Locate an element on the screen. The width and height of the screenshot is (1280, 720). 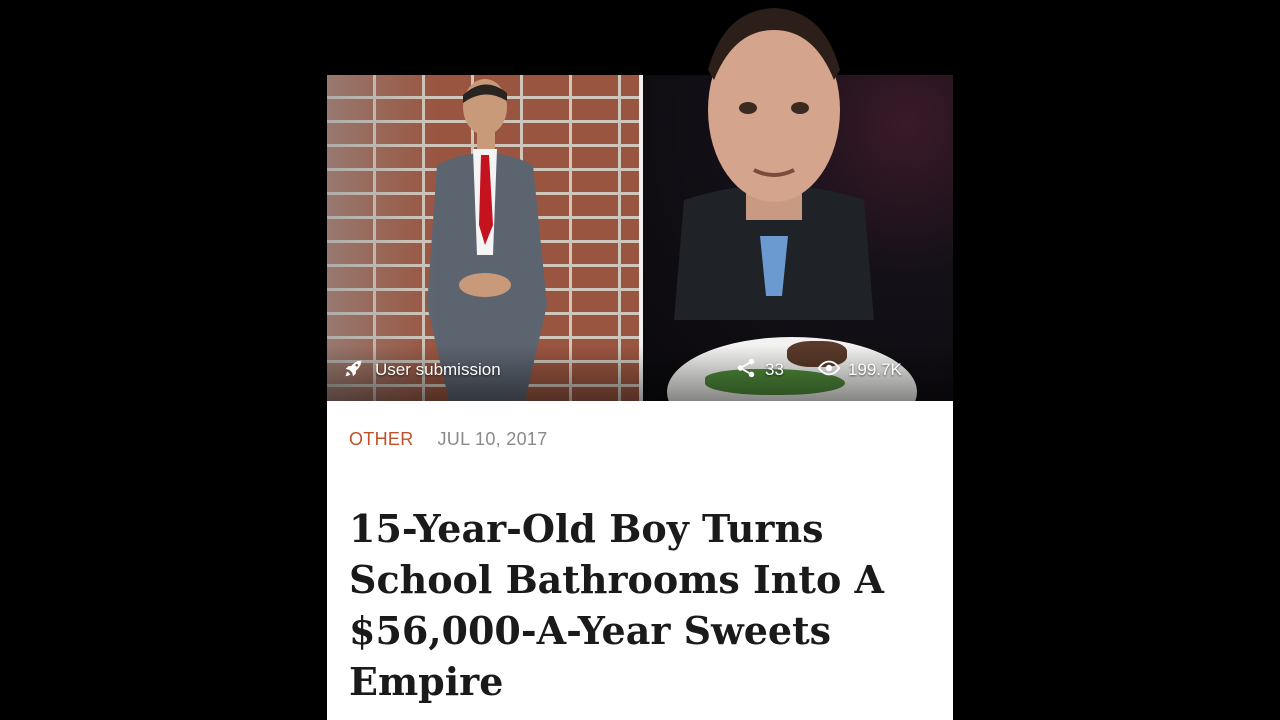
publish-date: JUL 10, 2017 is located at coordinates (492, 439).